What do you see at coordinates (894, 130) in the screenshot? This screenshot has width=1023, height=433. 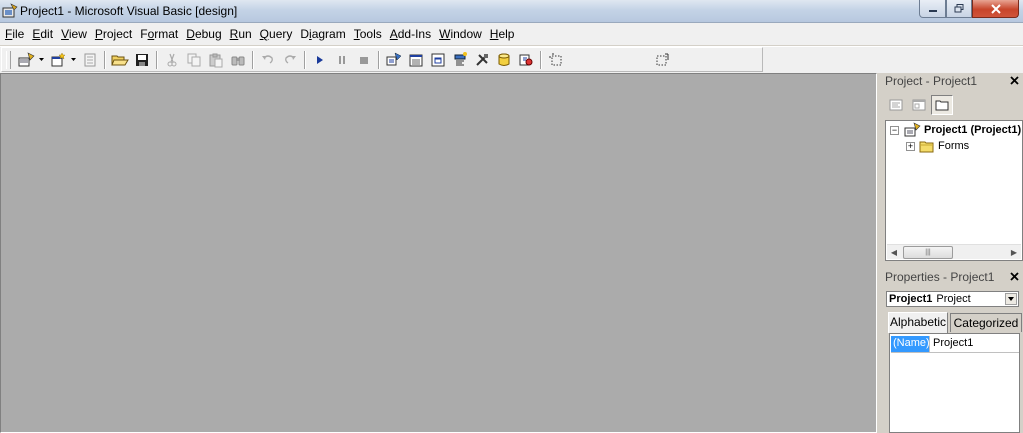 I see `collapse-icon: −` at bounding box center [894, 130].